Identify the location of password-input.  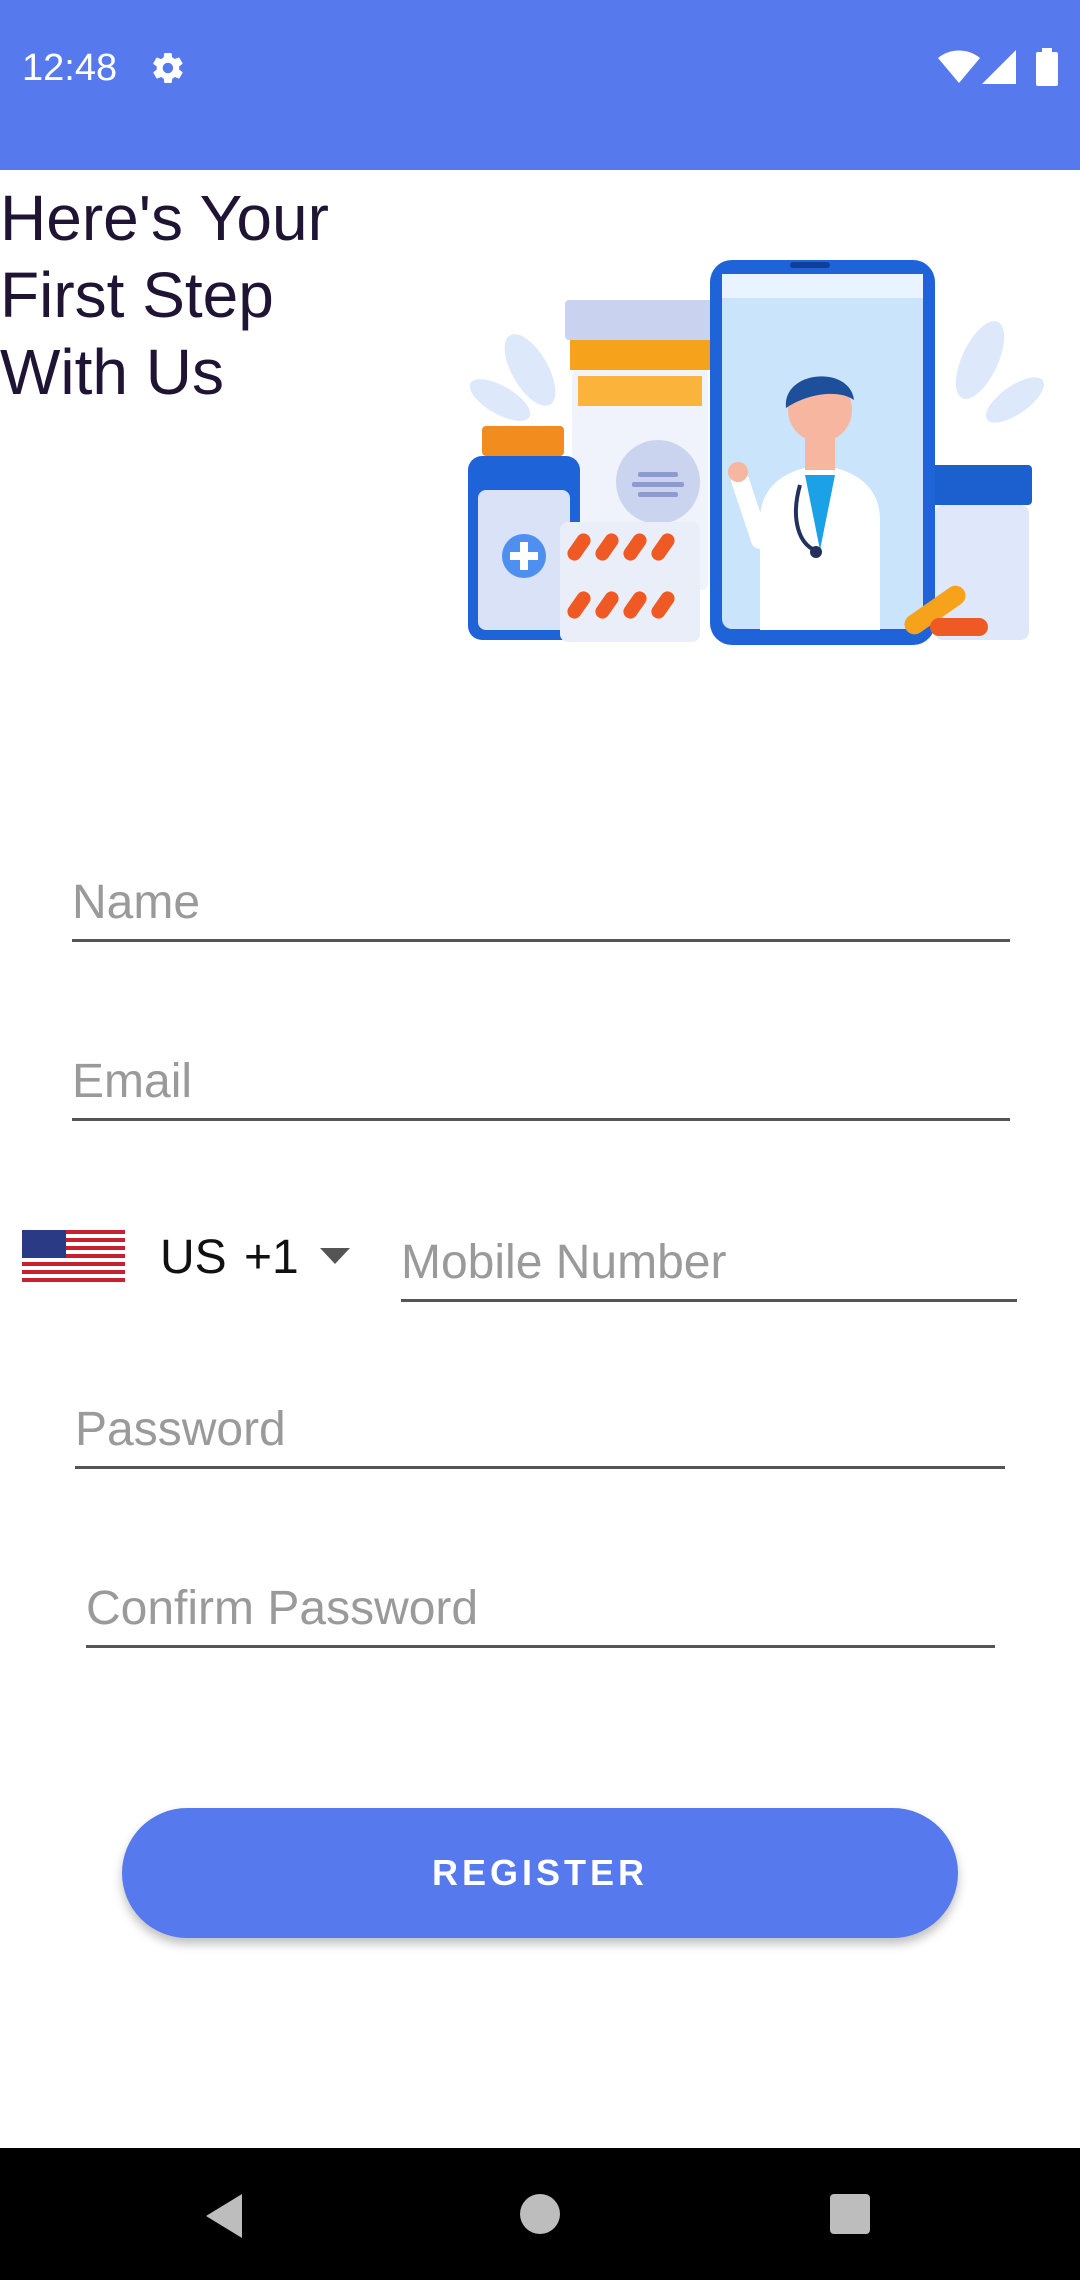
(540, 1429).